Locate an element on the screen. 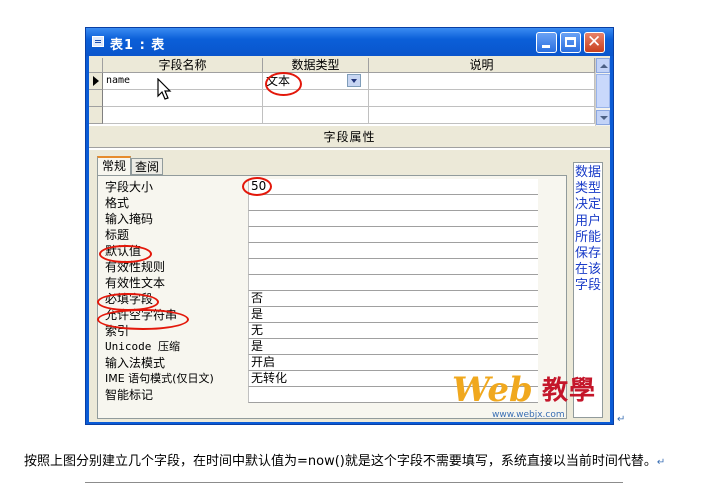  logo-chinese: 教學 is located at coordinates (569, 391).